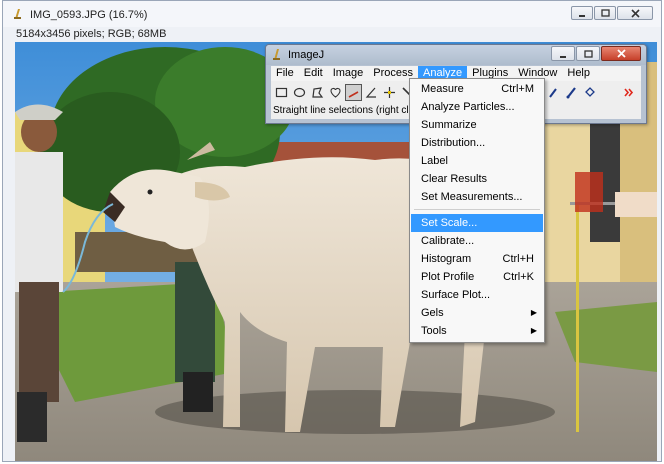  I want to click on angle-tool-icon, so click(370, 92).